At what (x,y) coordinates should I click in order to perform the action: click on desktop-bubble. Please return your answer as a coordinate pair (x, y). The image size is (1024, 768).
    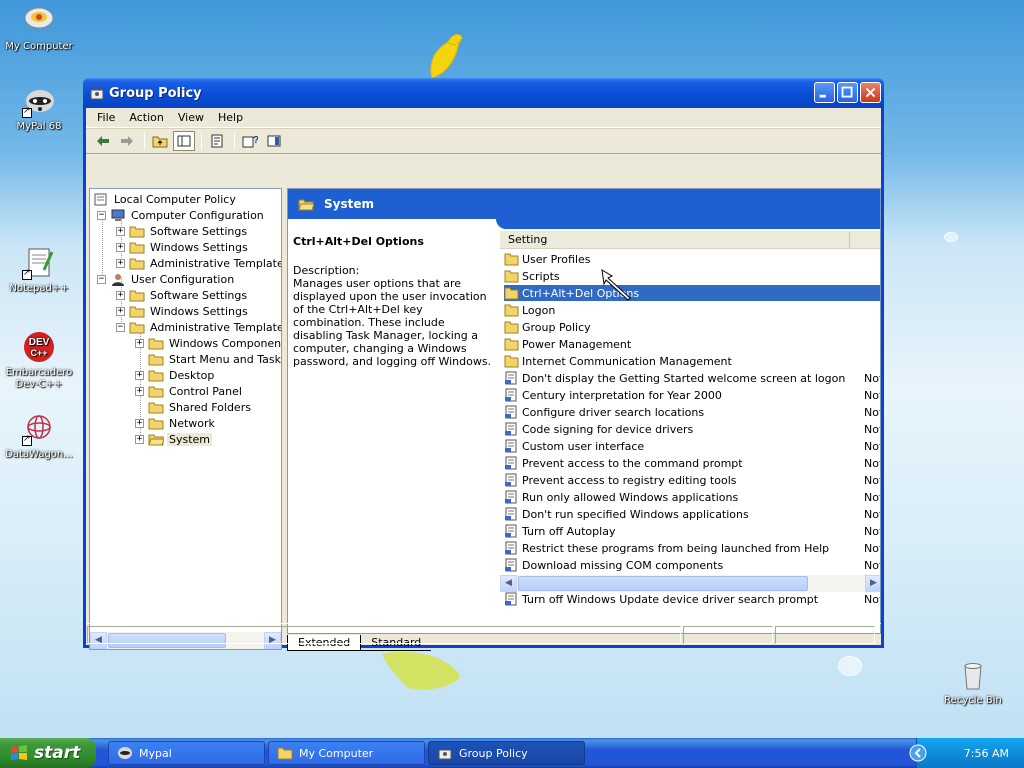
    Looking at the image, I should click on (850, 666).